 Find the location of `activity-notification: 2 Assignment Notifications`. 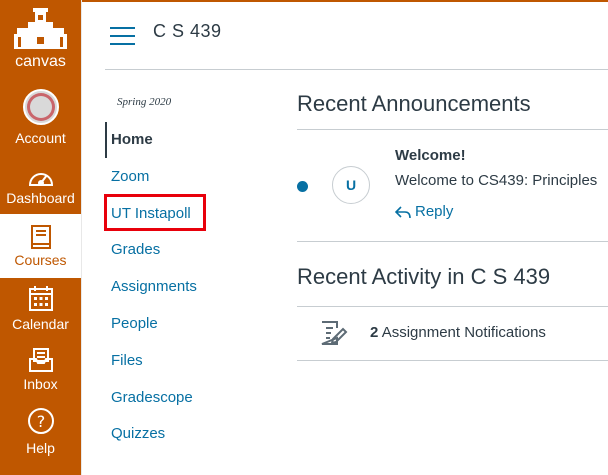

activity-notification: 2 Assignment Notifications is located at coordinates (458, 332).